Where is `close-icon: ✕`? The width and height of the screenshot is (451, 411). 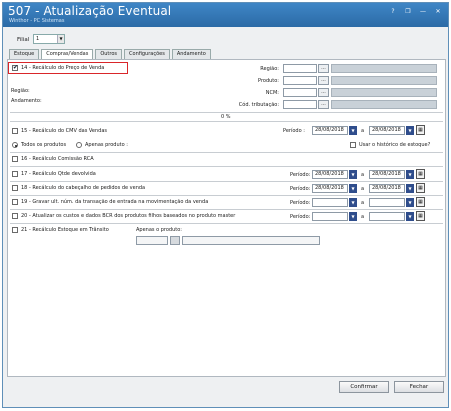
close-icon: ✕ is located at coordinates (438, 11).